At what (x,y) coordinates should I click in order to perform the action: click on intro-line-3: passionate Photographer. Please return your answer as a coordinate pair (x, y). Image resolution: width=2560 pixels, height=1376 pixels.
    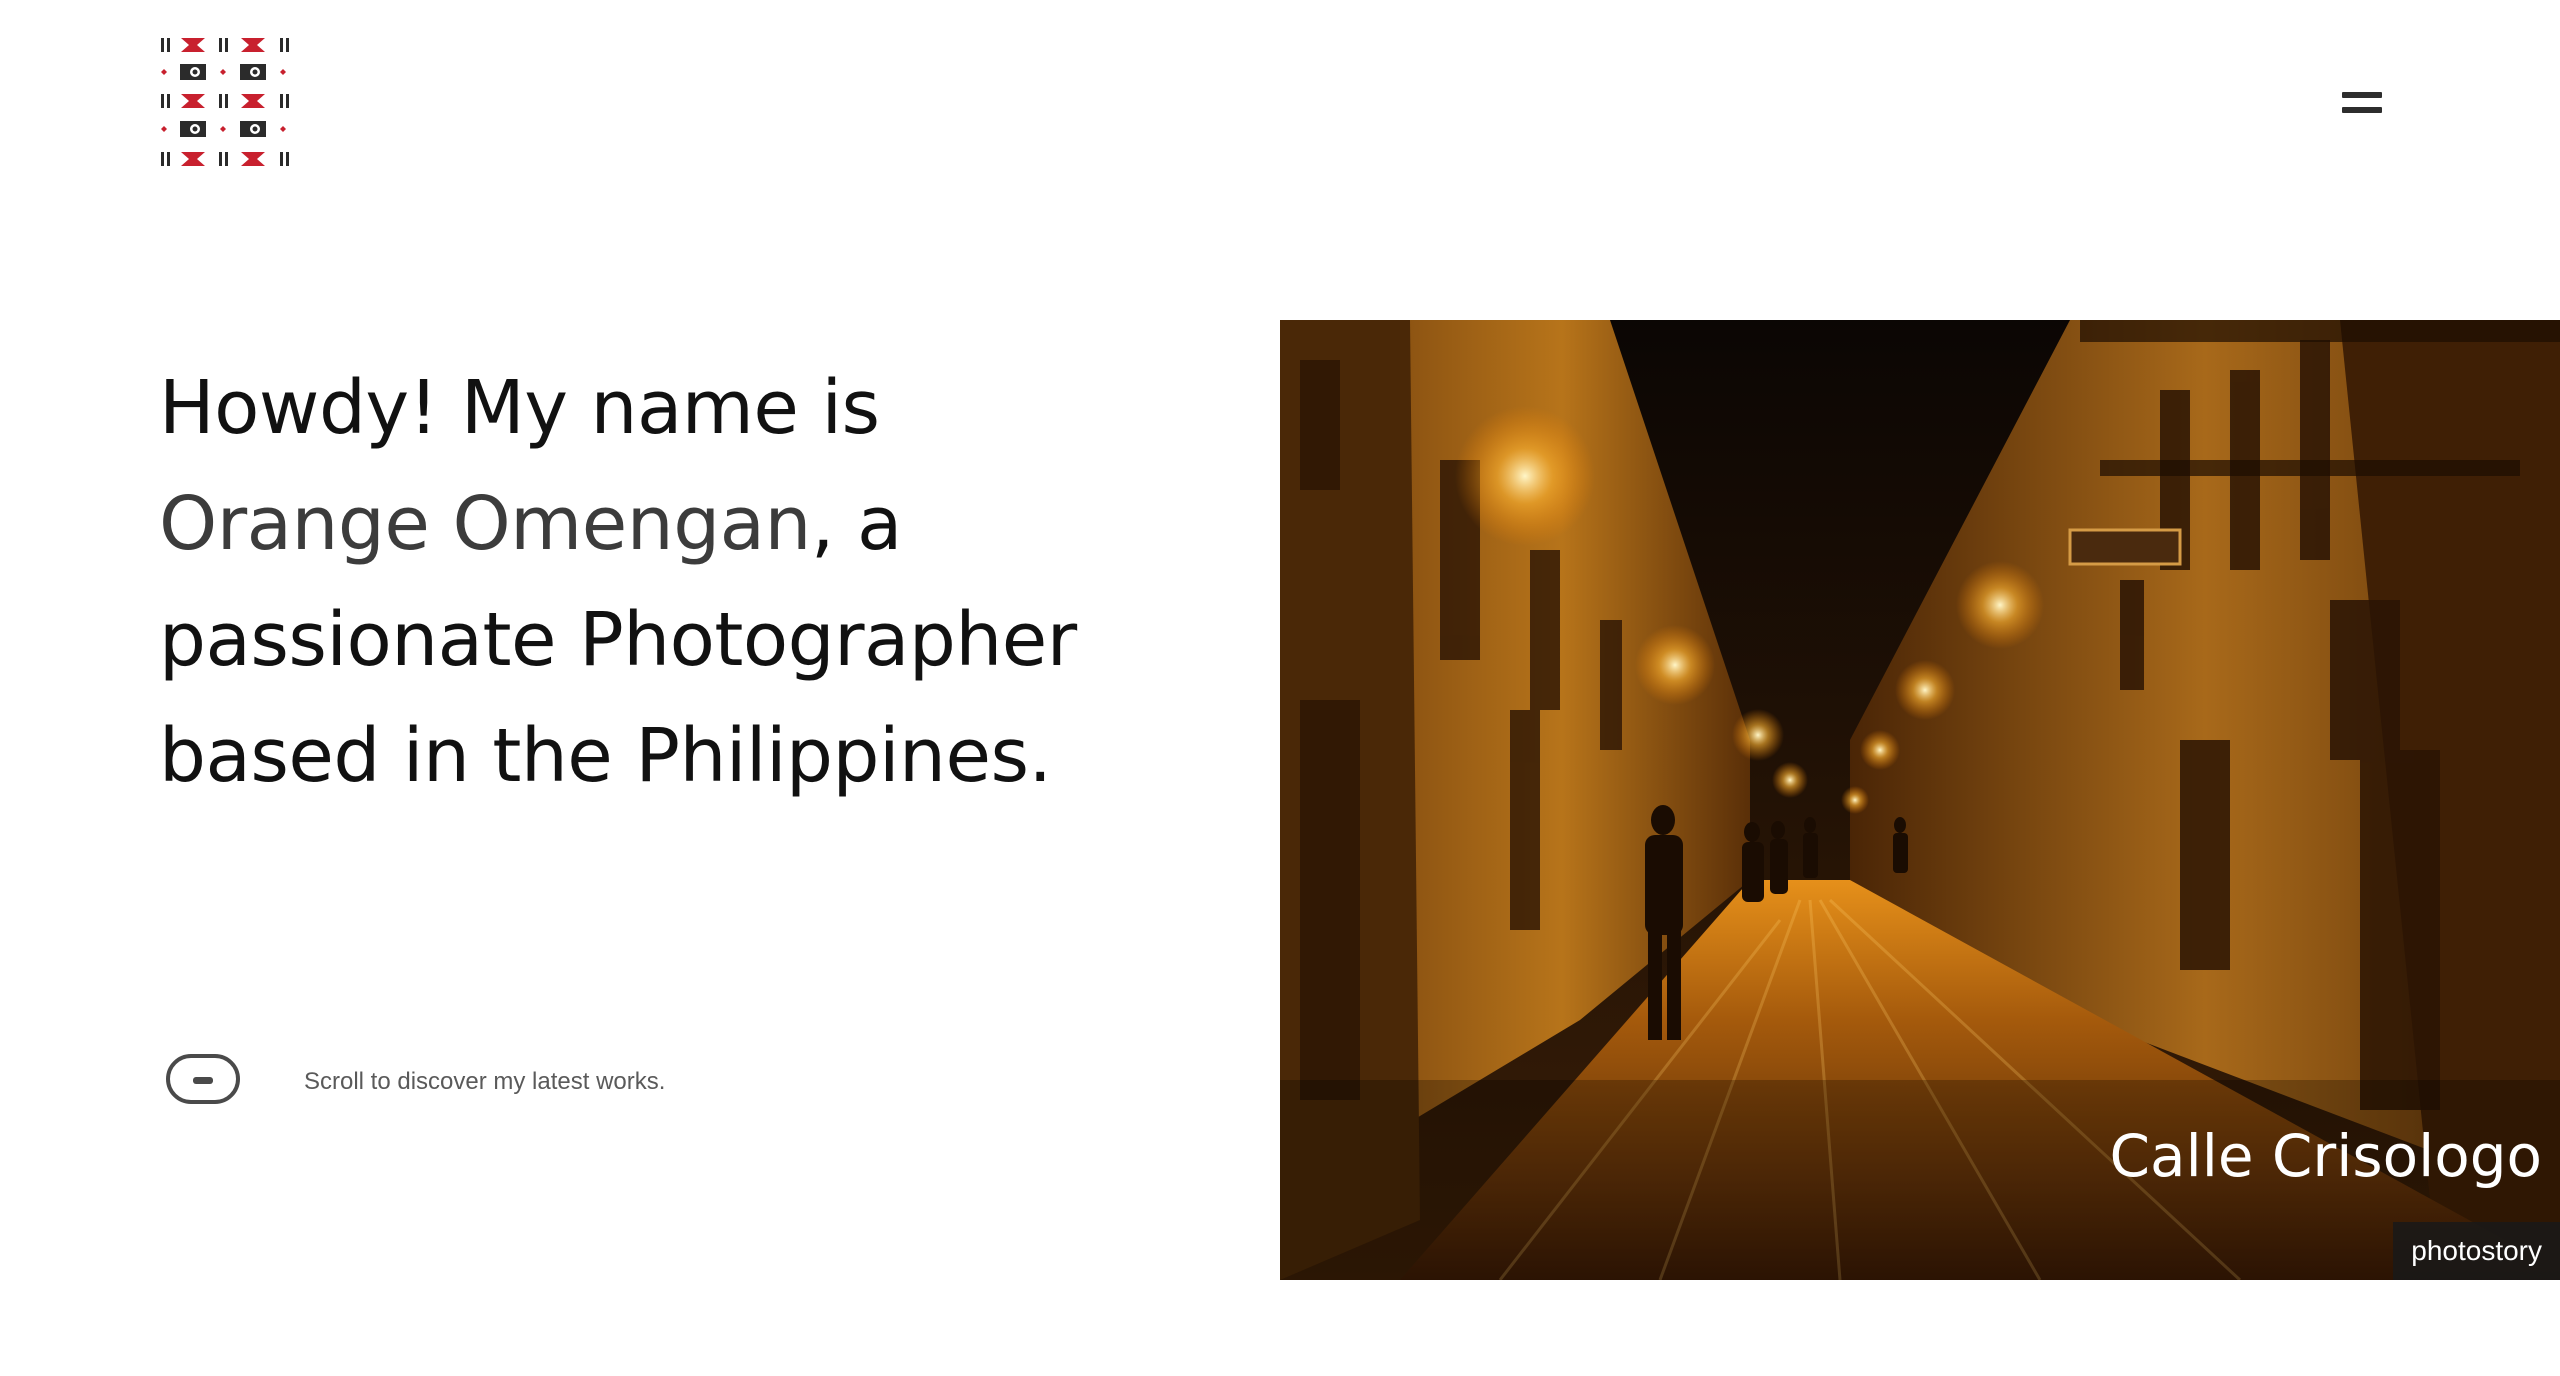
    Looking at the image, I should click on (618, 640).